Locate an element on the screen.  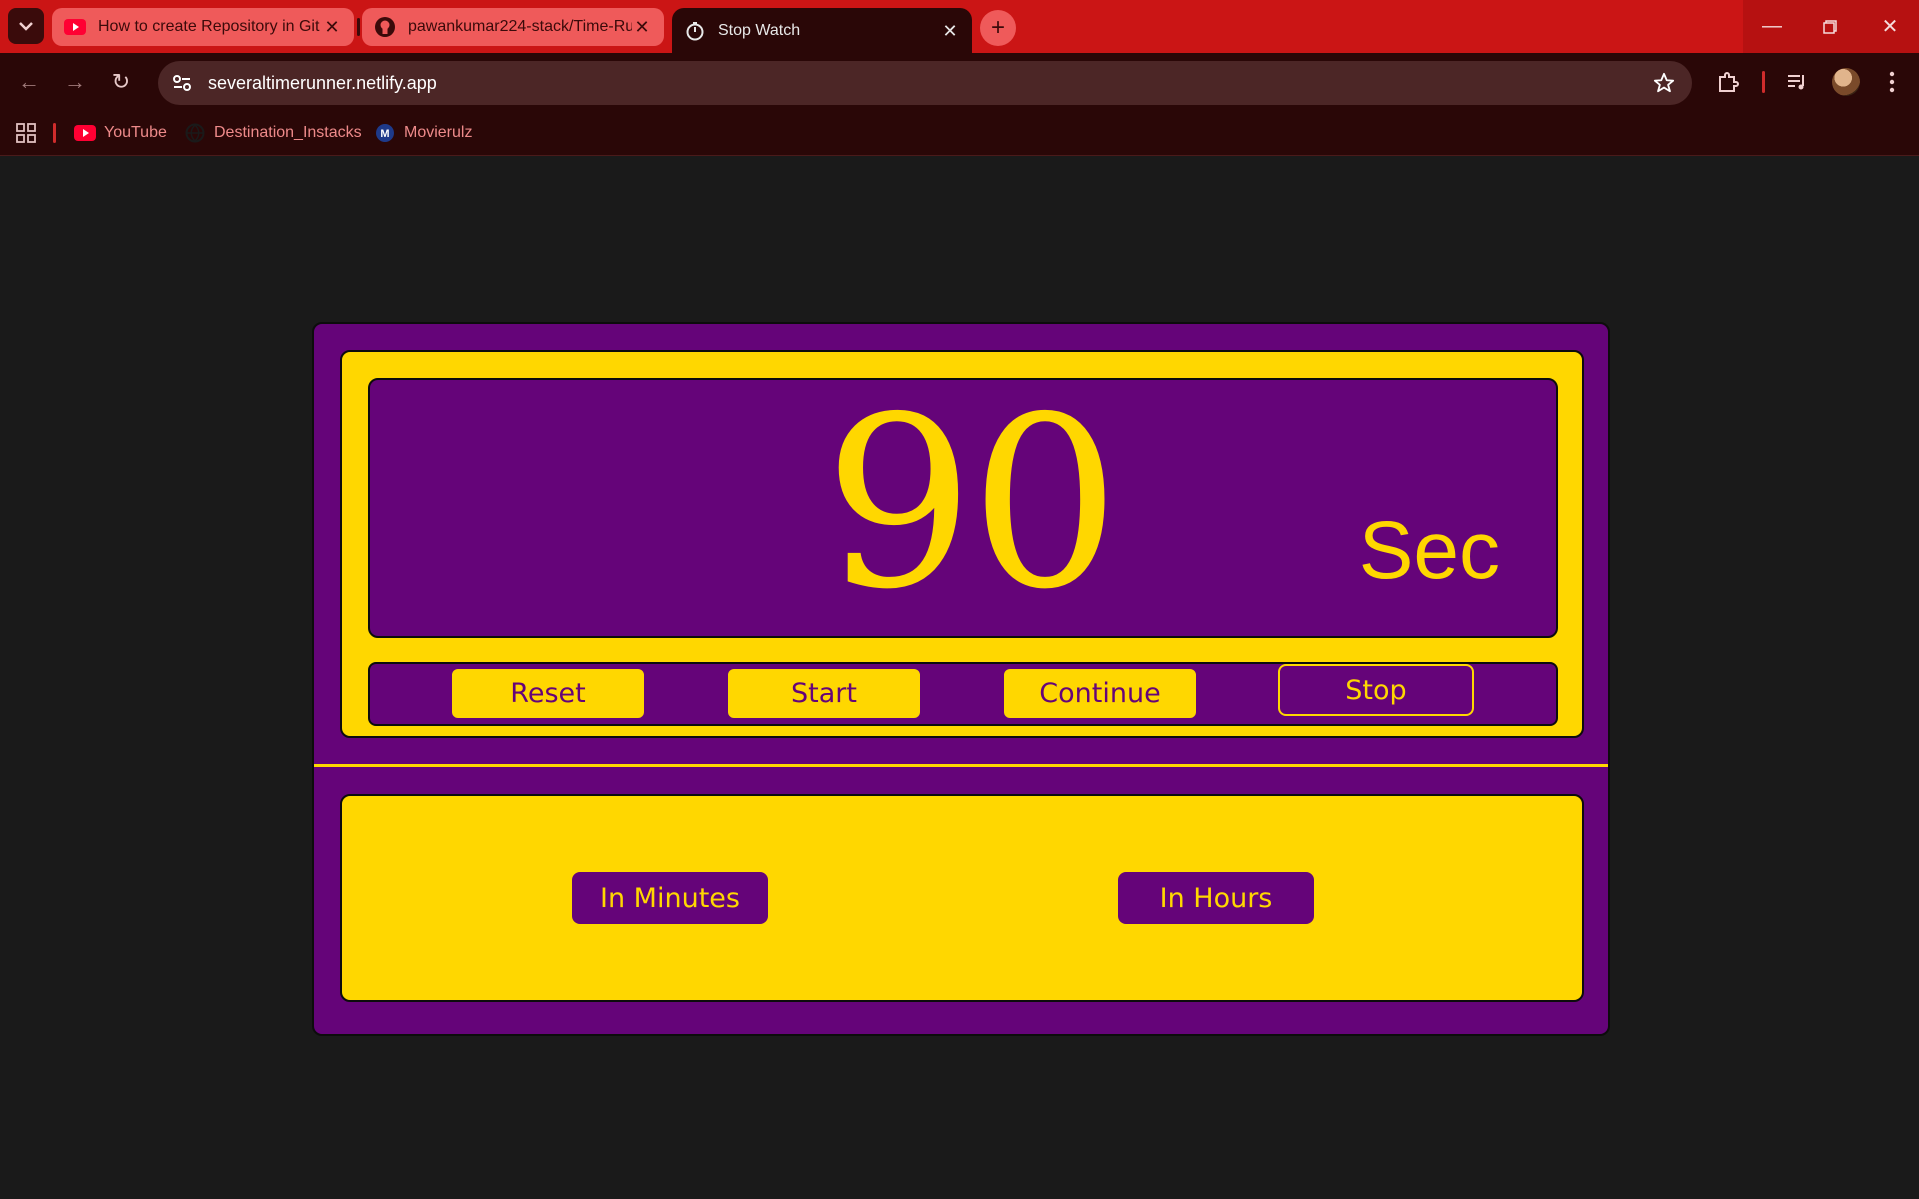
back-button: ← is located at coordinates (29, 82).